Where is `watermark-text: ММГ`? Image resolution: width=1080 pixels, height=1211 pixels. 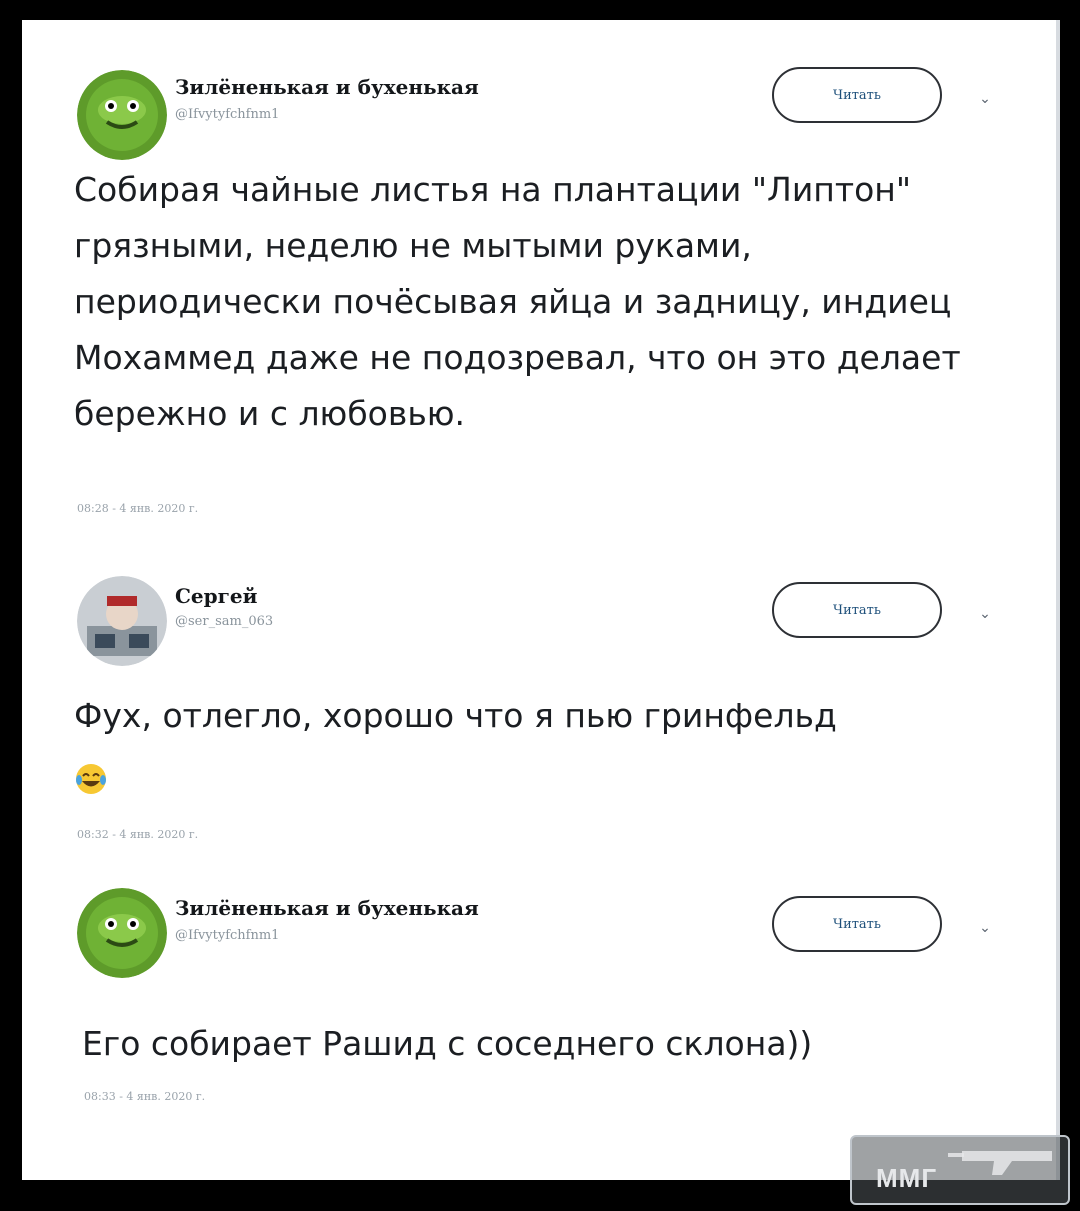 watermark-text: ММГ is located at coordinates (907, 1178).